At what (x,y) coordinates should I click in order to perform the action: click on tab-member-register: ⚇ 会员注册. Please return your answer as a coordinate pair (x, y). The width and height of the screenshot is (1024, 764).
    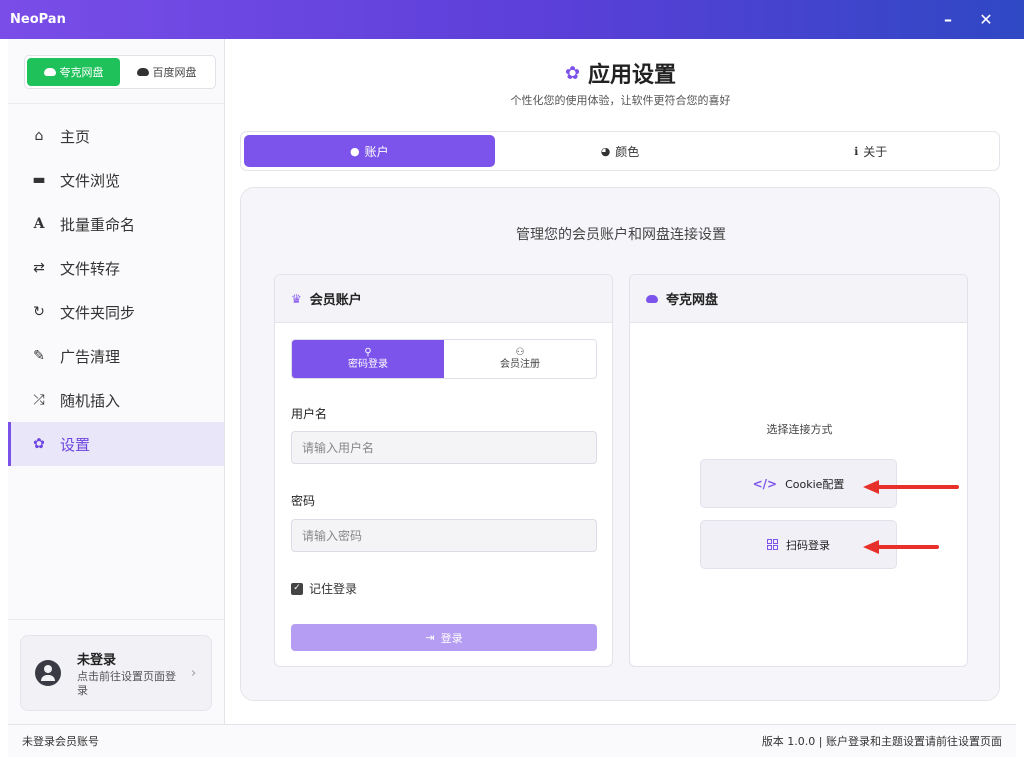
    Looking at the image, I should click on (520, 359).